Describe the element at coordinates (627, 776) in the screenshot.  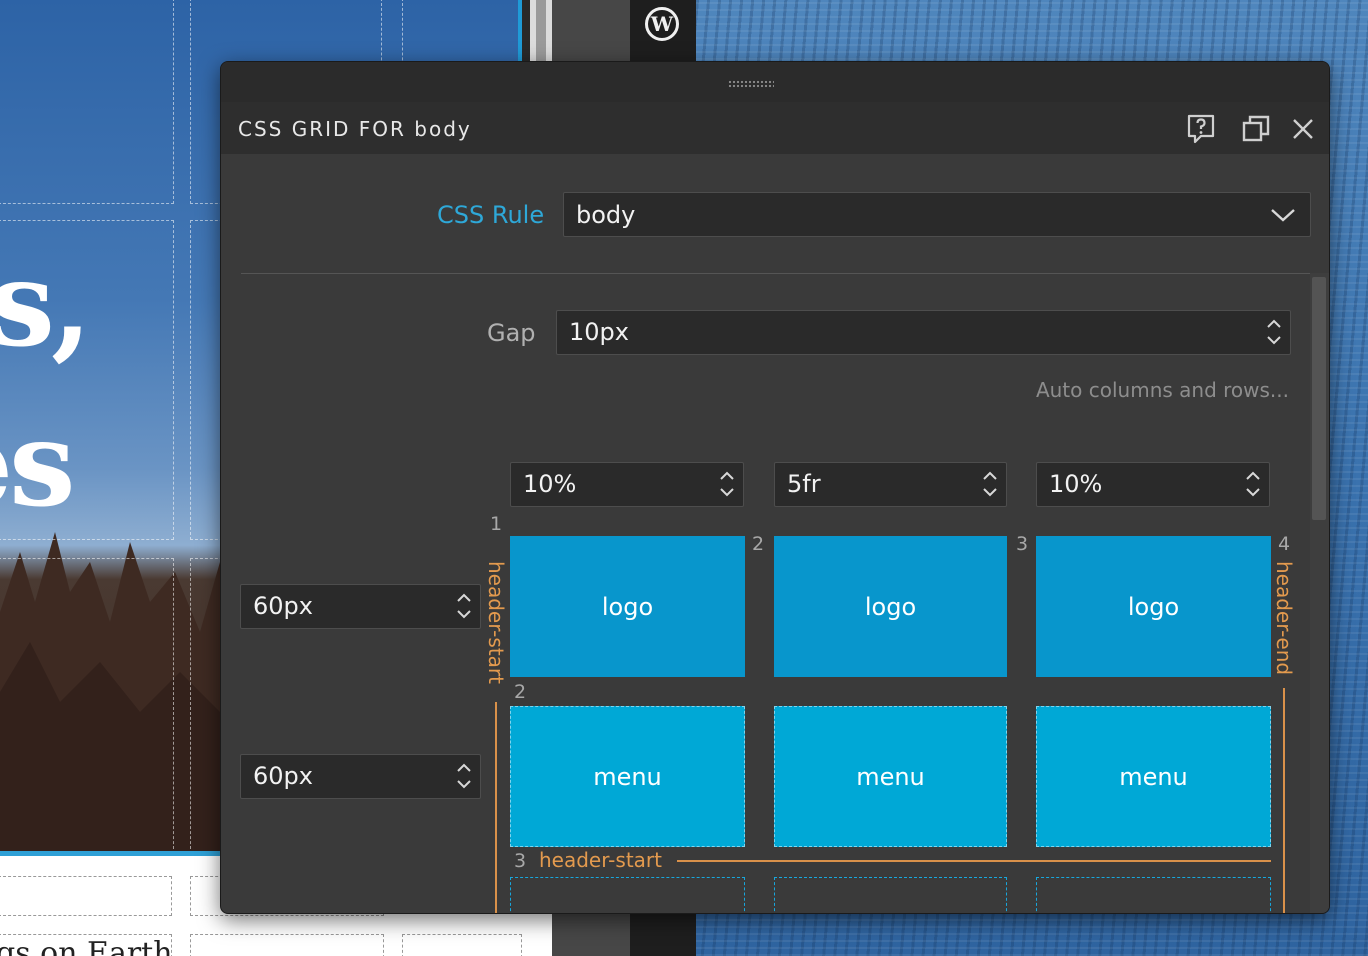
I see `grid-cell-menu-1: menu` at that location.